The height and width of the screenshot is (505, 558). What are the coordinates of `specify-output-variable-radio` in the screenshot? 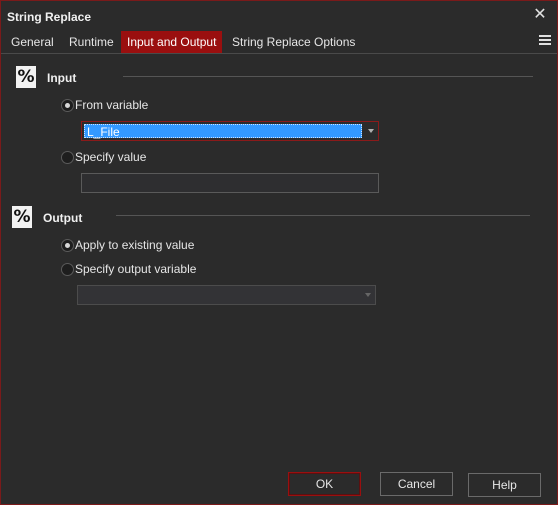 It's located at (67, 269).